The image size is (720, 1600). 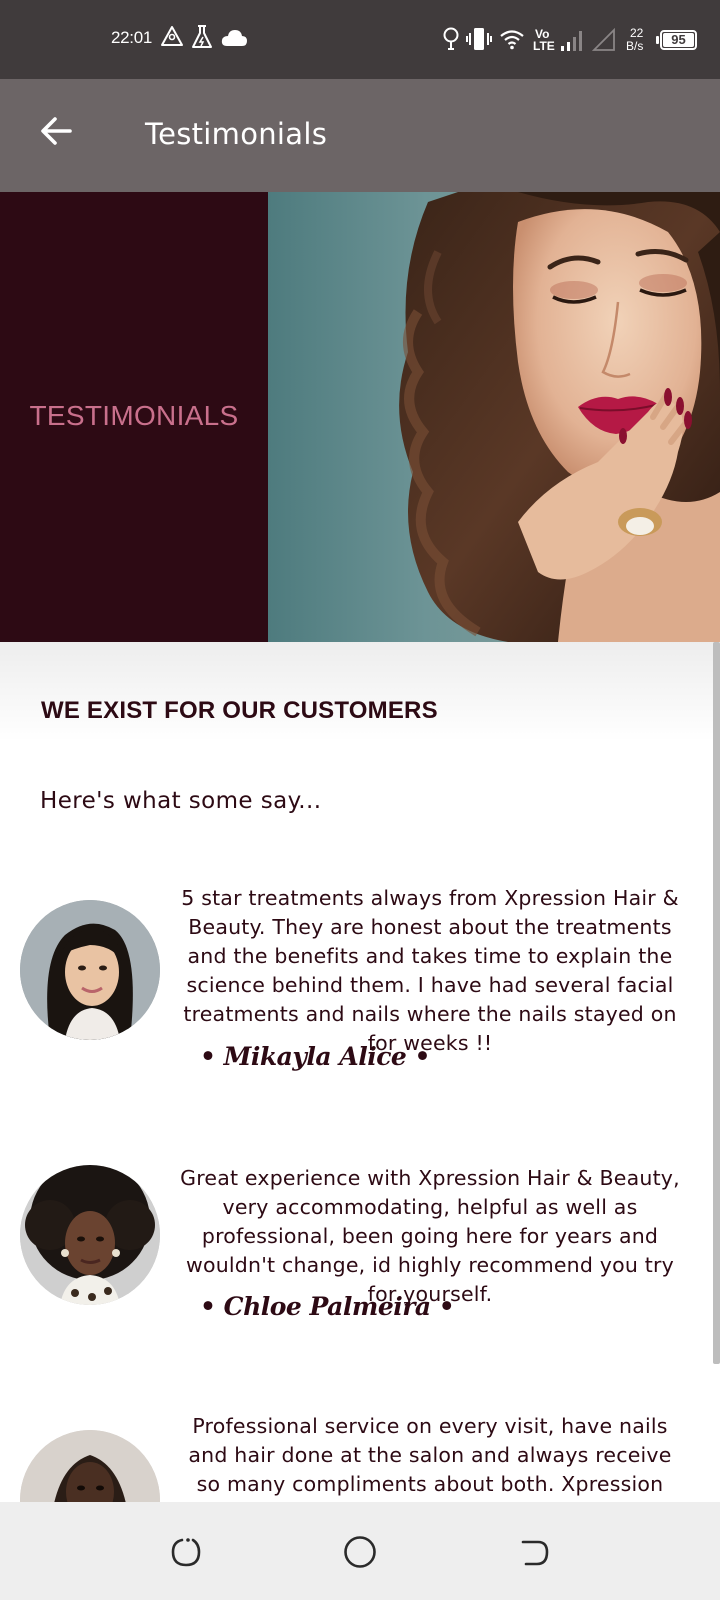 What do you see at coordinates (132, 37) in the screenshot?
I see `status-time: 22:01` at bounding box center [132, 37].